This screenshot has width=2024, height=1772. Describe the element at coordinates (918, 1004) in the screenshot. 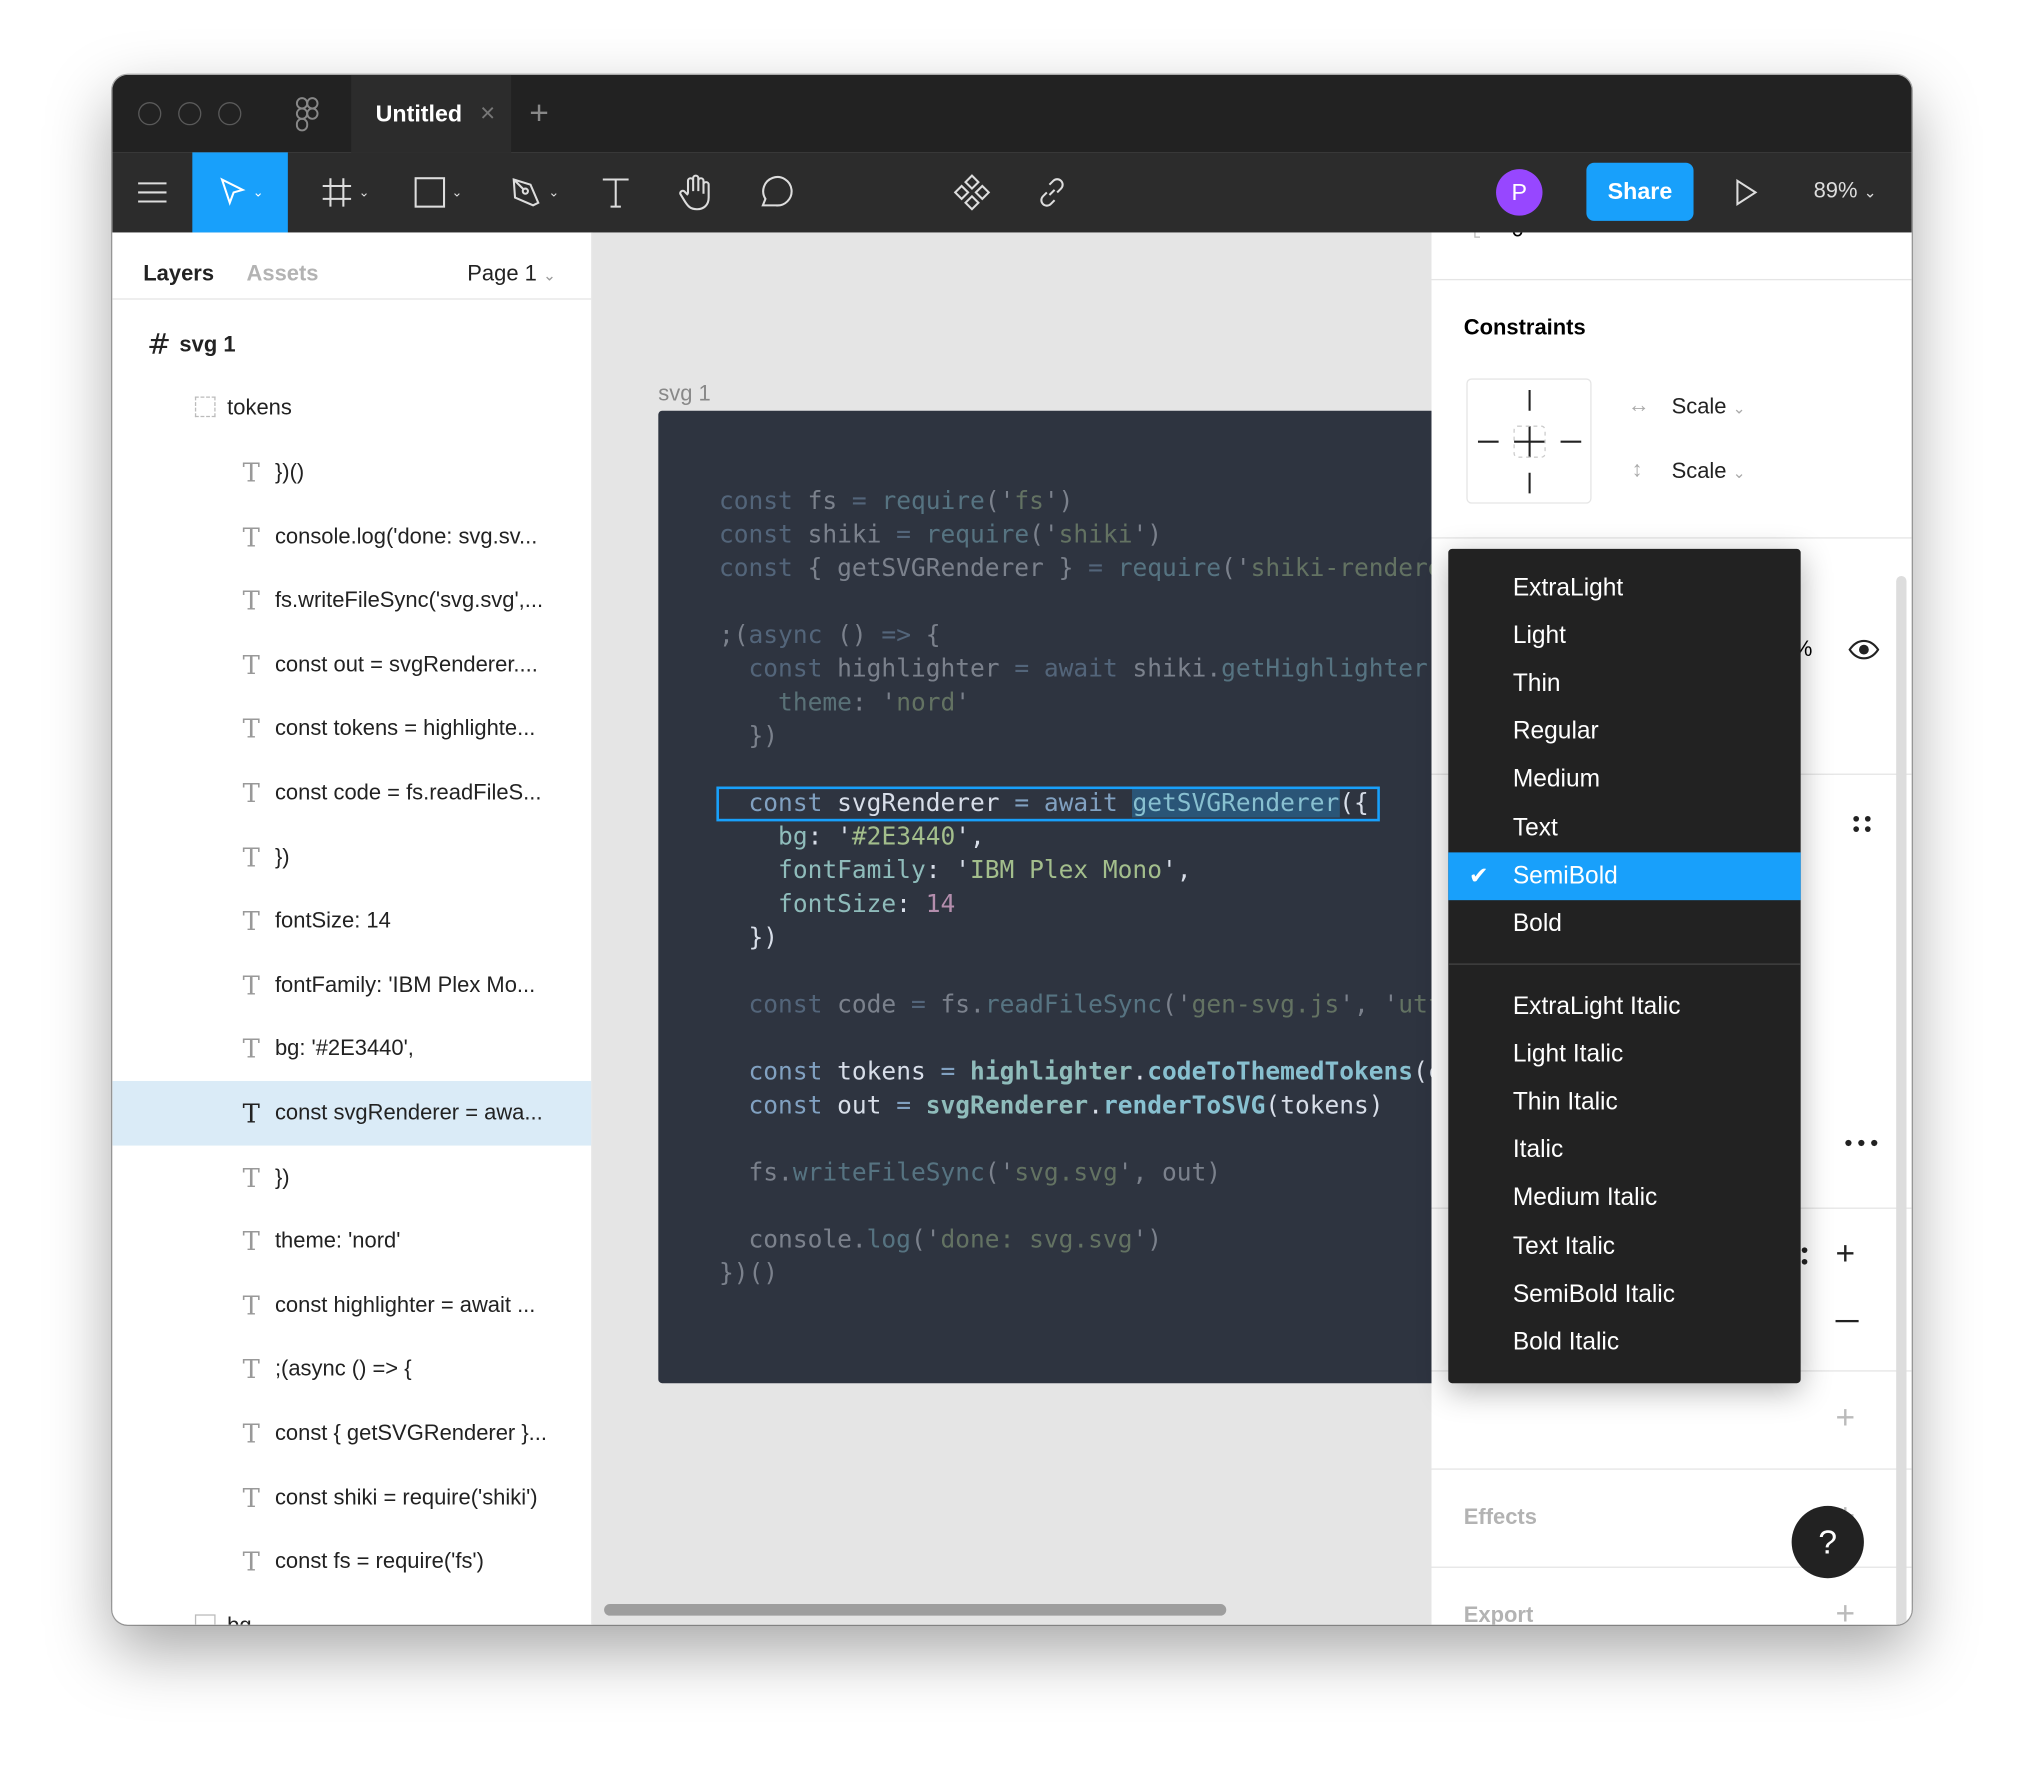

I see `code-token: =` at that location.